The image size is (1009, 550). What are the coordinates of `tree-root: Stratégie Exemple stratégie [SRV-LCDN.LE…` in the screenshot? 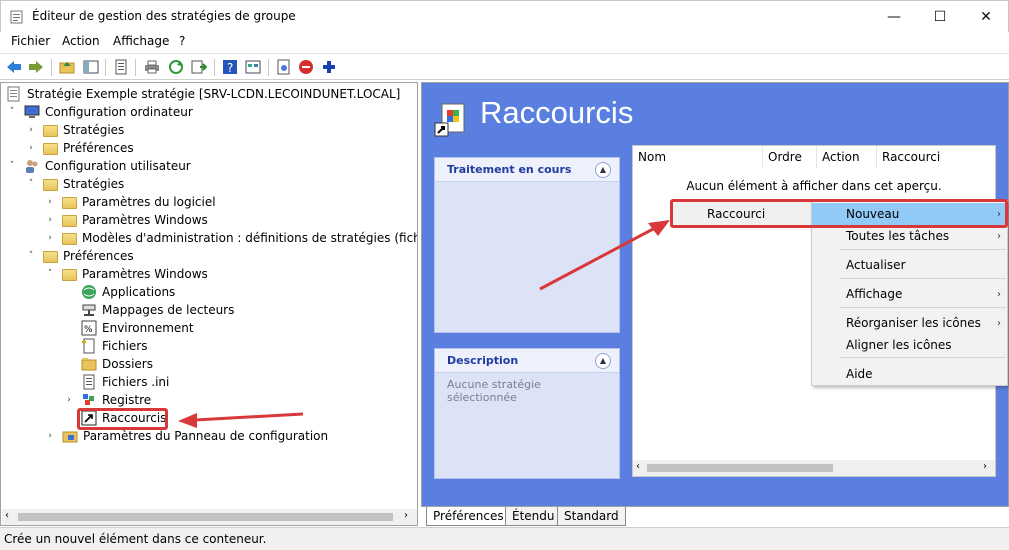 It's located at (203, 94).